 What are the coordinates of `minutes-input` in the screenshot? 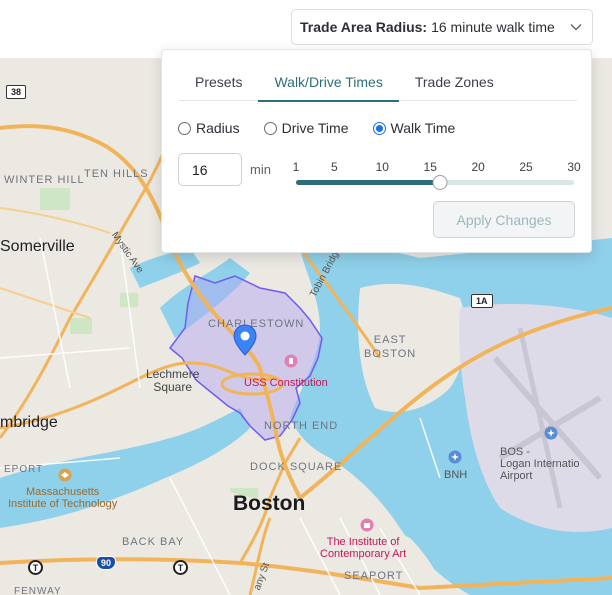 It's located at (210, 169).